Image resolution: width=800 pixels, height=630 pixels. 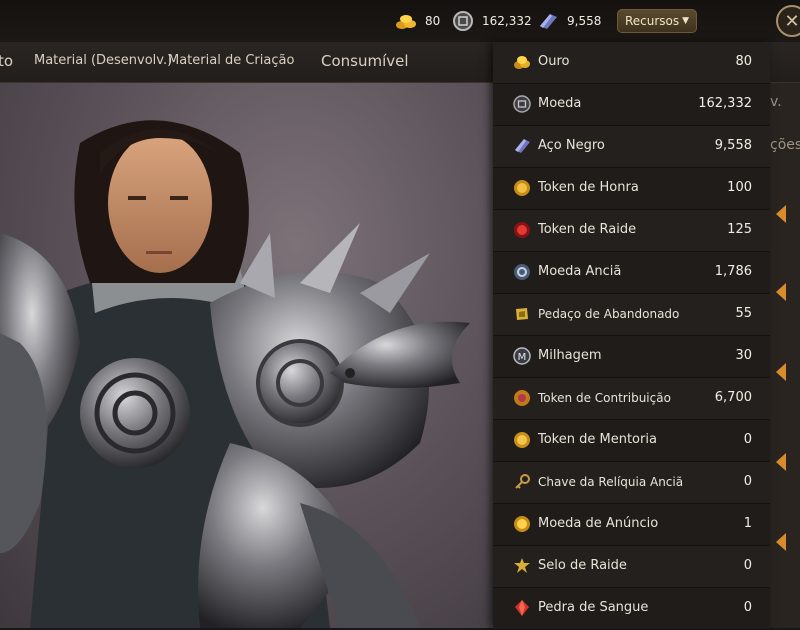 I want to click on resource-name: Moeda Anciã, so click(x=580, y=271).